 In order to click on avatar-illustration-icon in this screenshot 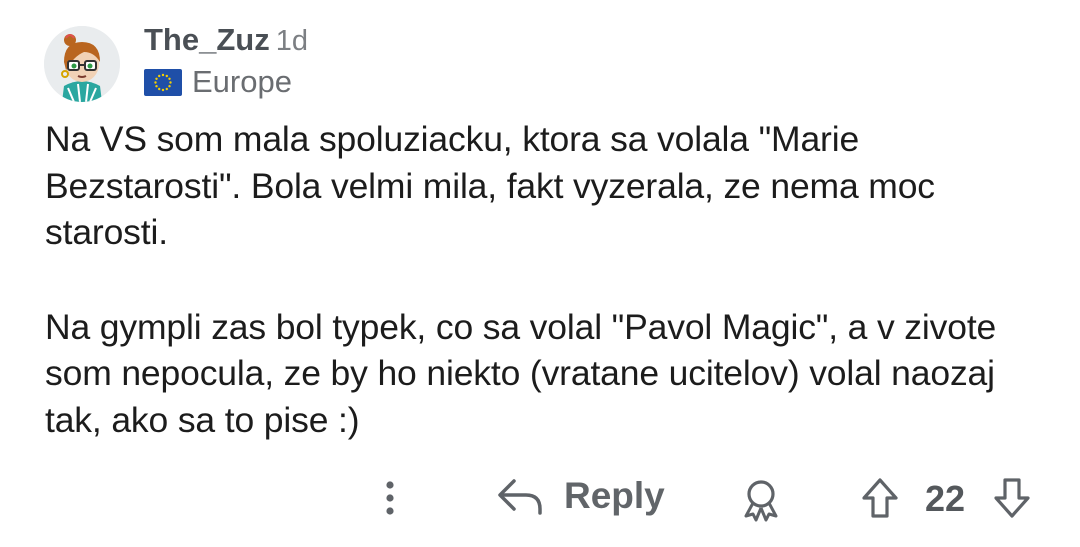, I will do `click(82, 64)`.